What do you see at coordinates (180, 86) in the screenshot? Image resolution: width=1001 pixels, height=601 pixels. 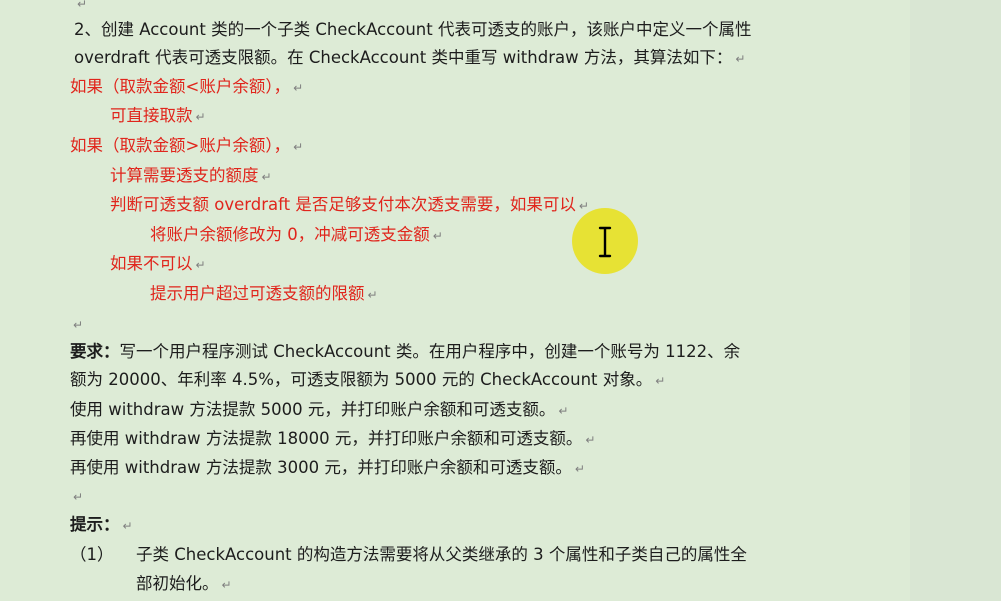 I see `algorithm-if-less-text: 如果（取款金额<账户余额），` at bounding box center [180, 86].